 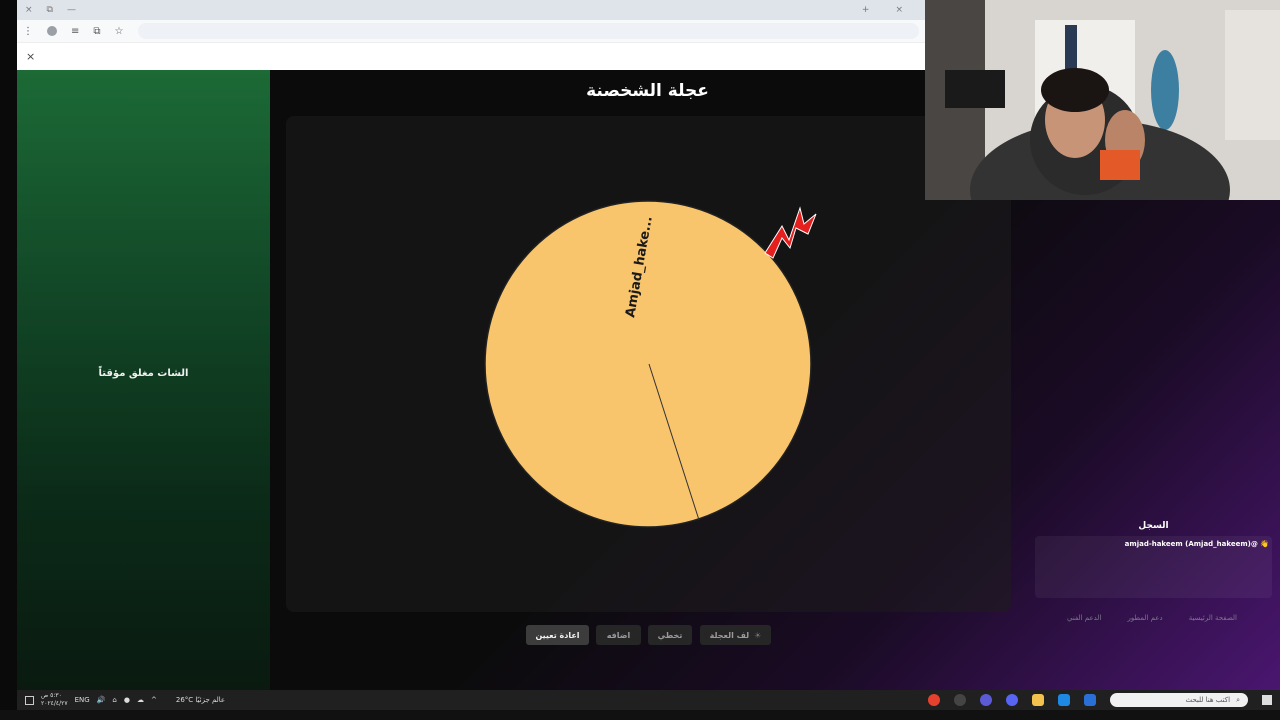 What do you see at coordinates (28, 31) in the screenshot?
I see `menu-icon: ⋮` at bounding box center [28, 31].